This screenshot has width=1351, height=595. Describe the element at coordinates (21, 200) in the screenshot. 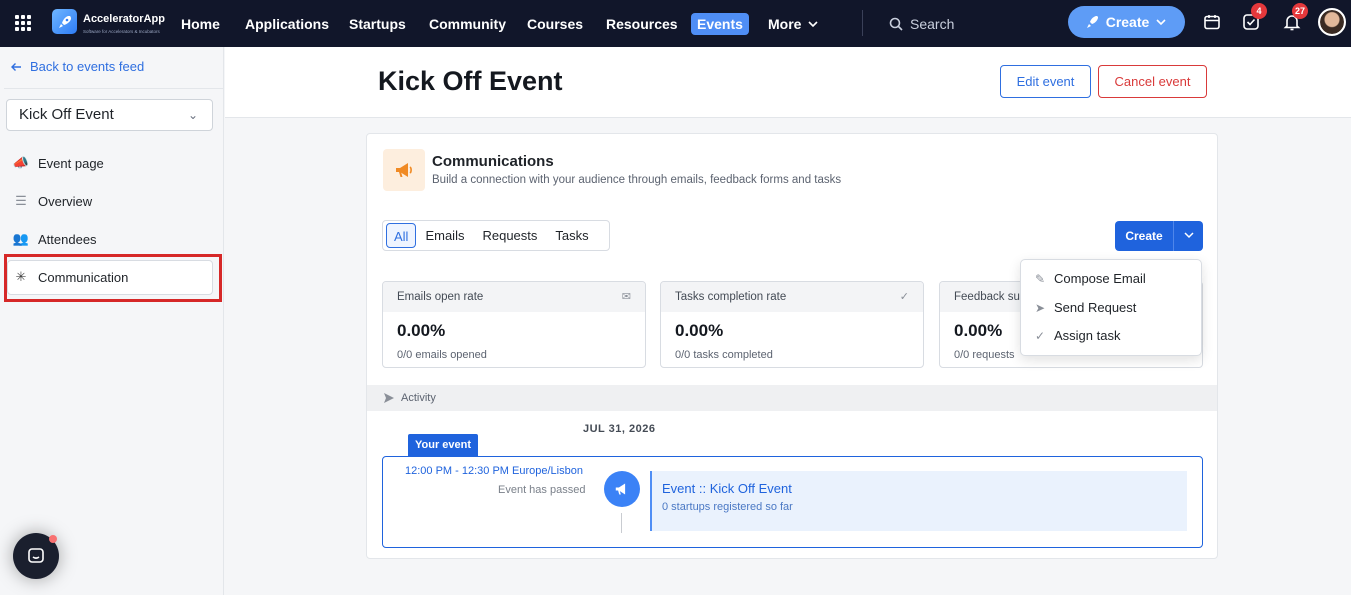

I see `menu-lines-icon: ☰` at that location.